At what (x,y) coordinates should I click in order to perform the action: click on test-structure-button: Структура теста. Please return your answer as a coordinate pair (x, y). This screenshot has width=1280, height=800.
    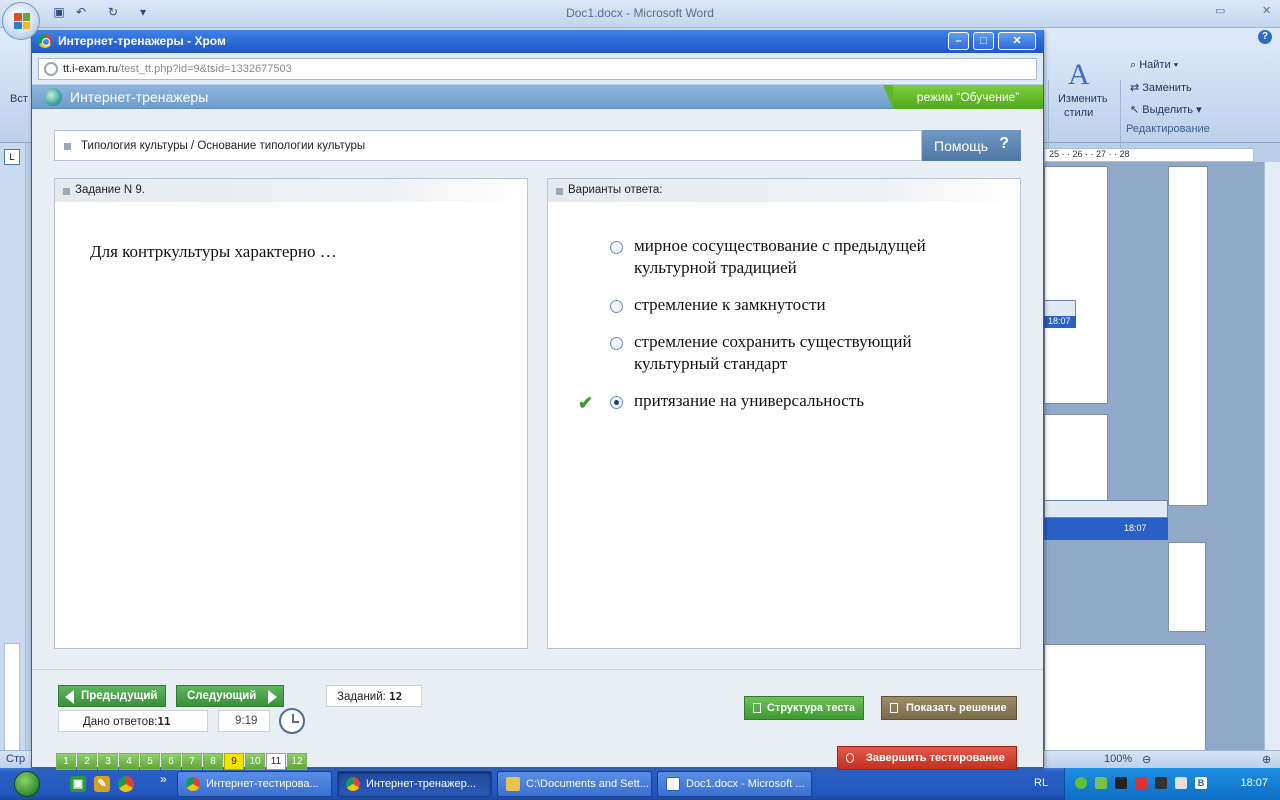
    Looking at the image, I should click on (804, 708).